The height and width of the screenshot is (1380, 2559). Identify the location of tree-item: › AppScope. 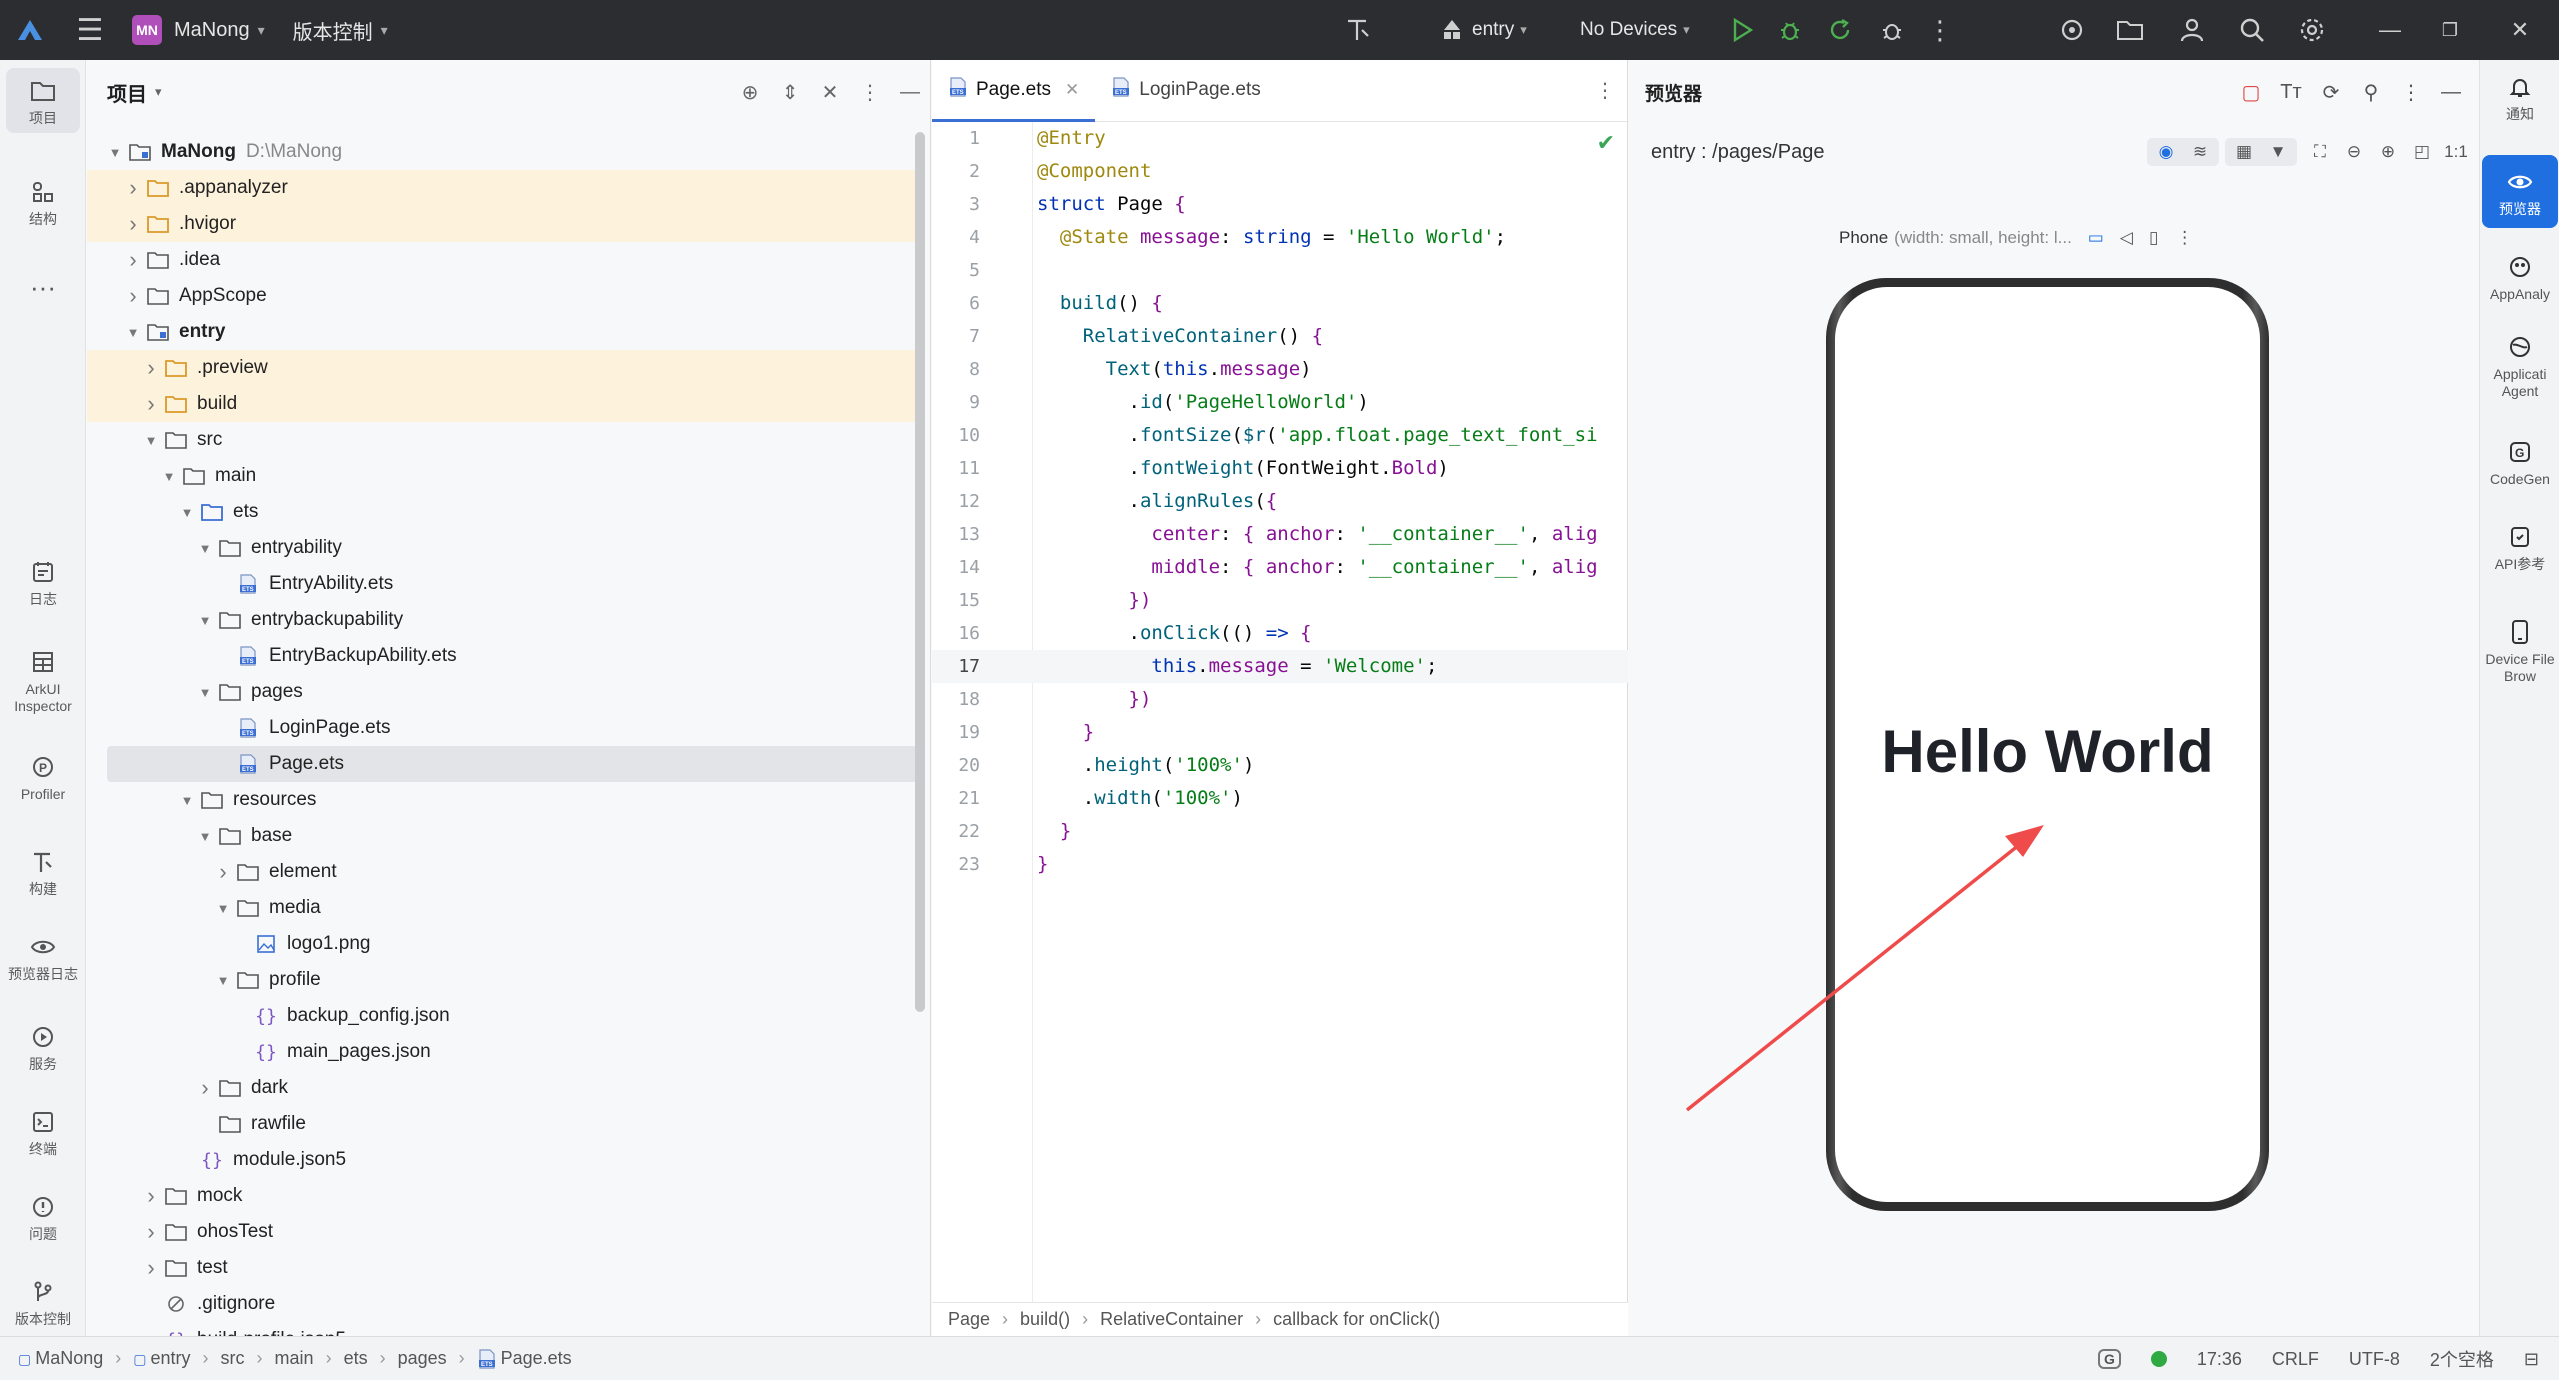
(502, 296).